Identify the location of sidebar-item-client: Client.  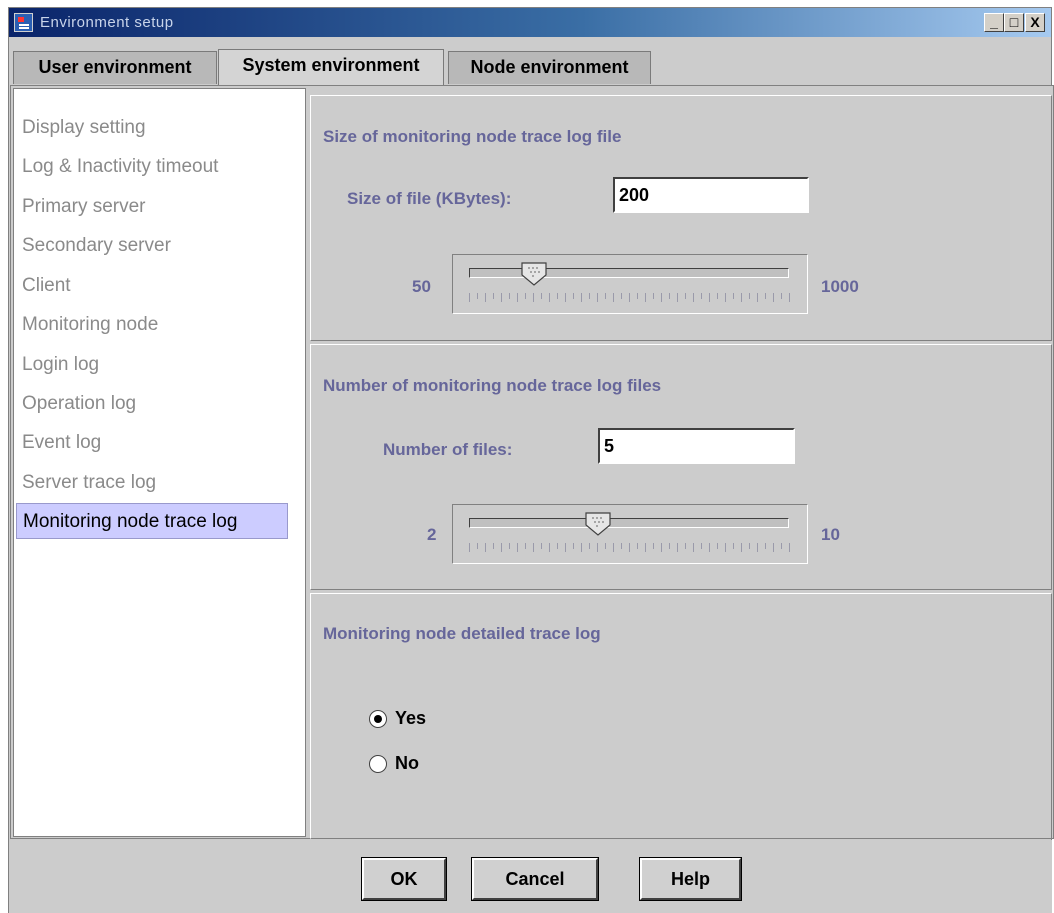
(152, 286).